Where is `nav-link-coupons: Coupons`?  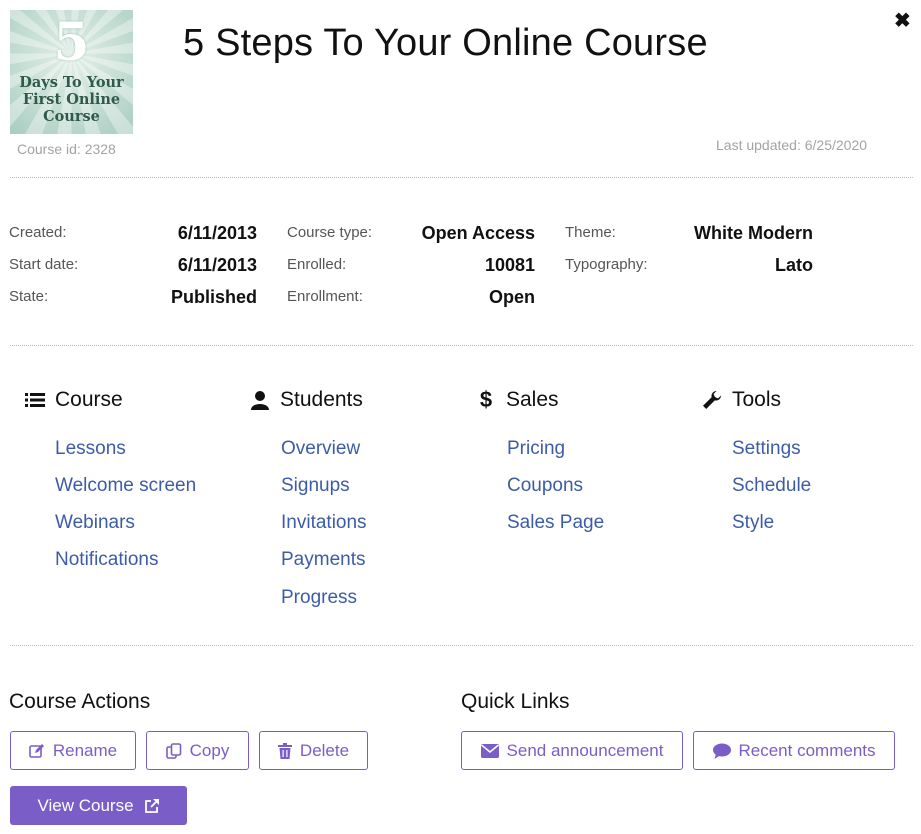 nav-link-coupons: Coupons is located at coordinates (545, 486).